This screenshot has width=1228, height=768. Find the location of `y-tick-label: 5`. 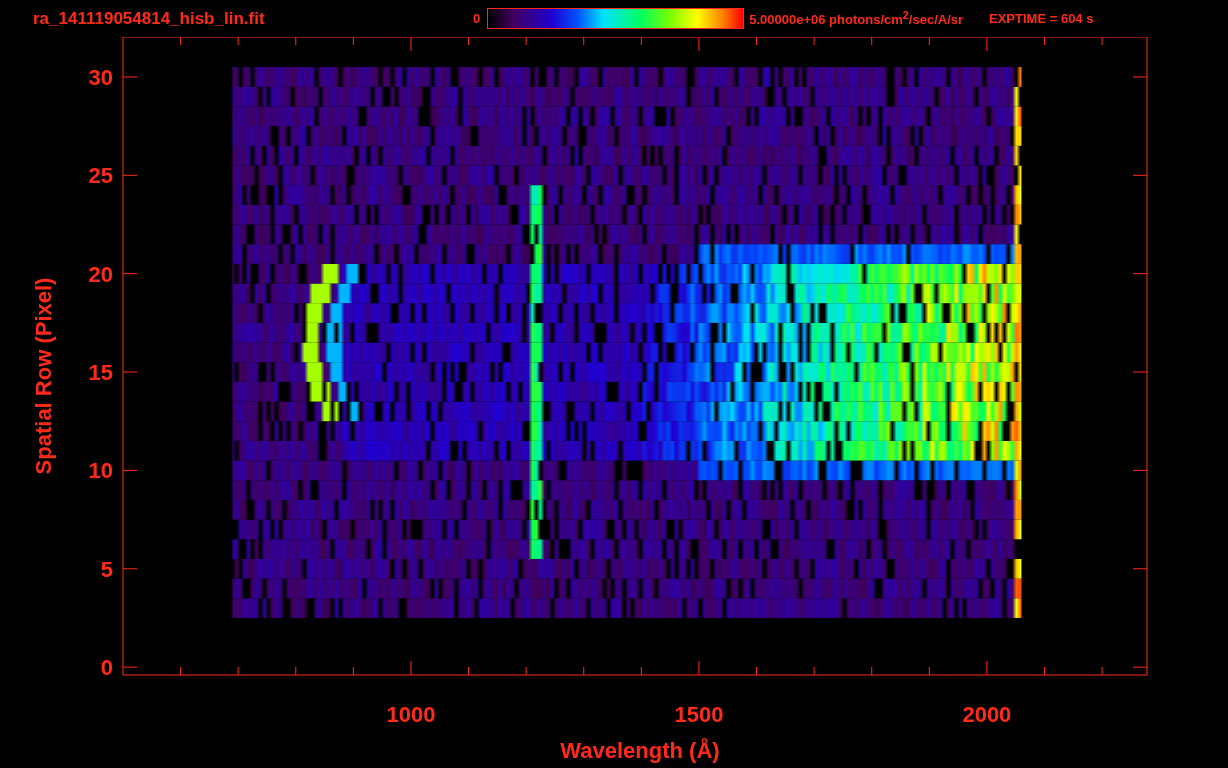

y-tick-label: 5 is located at coordinates (106, 569).